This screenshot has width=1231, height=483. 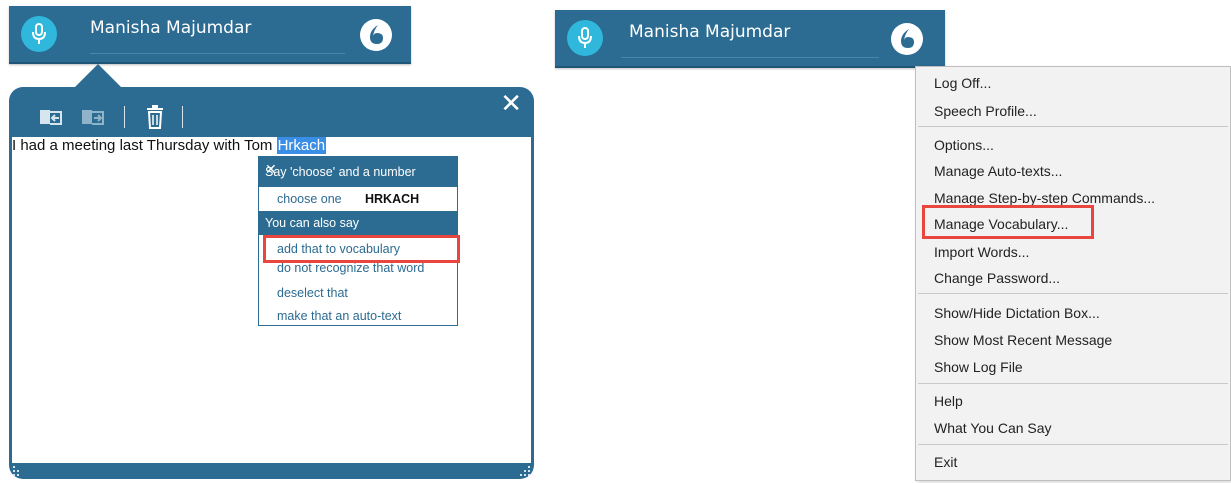 What do you see at coordinates (312, 223) in the screenshot?
I see `also-say-text: You can also say` at bounding box center [312, 223].